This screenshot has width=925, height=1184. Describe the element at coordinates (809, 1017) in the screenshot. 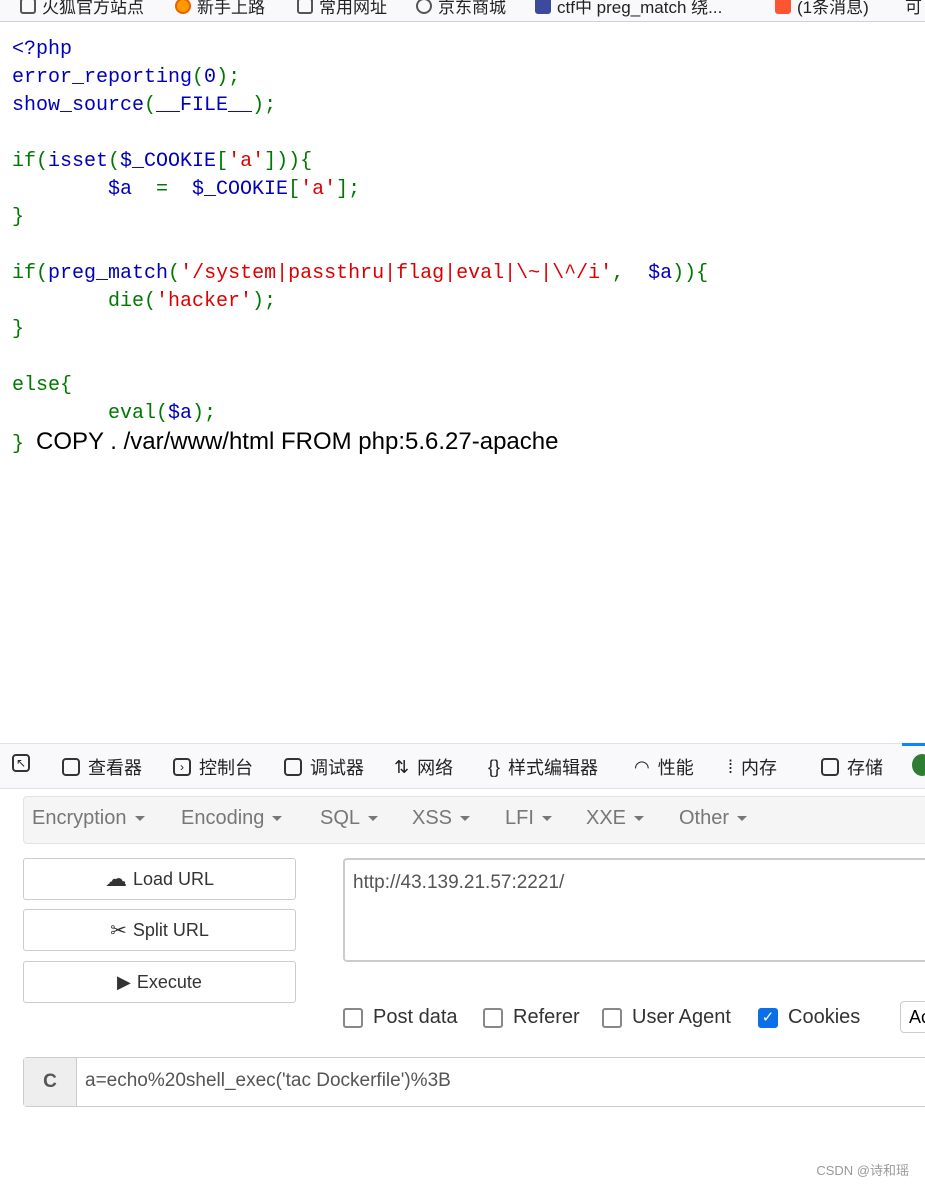

I see `cookies-checkbox: ✓ Cookies` at that location.